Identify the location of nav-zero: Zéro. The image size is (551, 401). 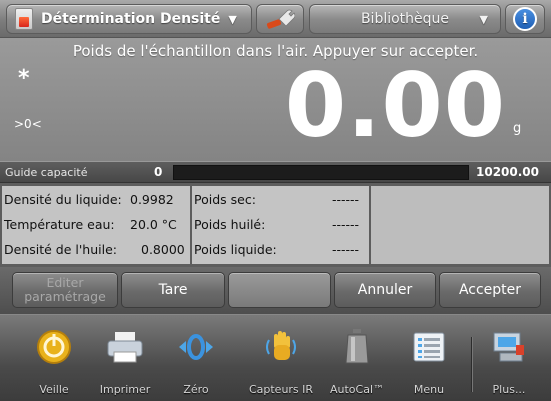
(196, 358).